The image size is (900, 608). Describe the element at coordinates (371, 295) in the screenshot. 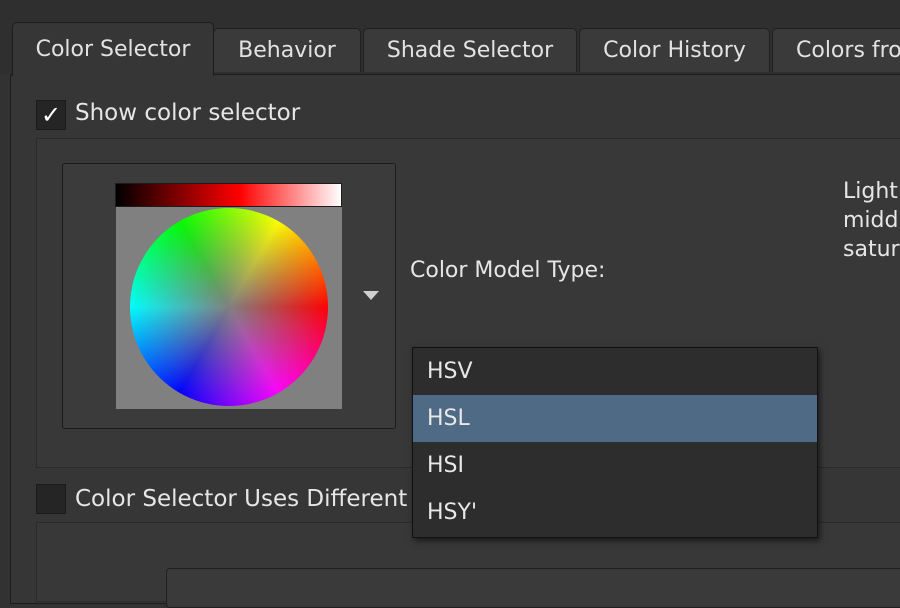

I see `triangle-down-icon` at that location.